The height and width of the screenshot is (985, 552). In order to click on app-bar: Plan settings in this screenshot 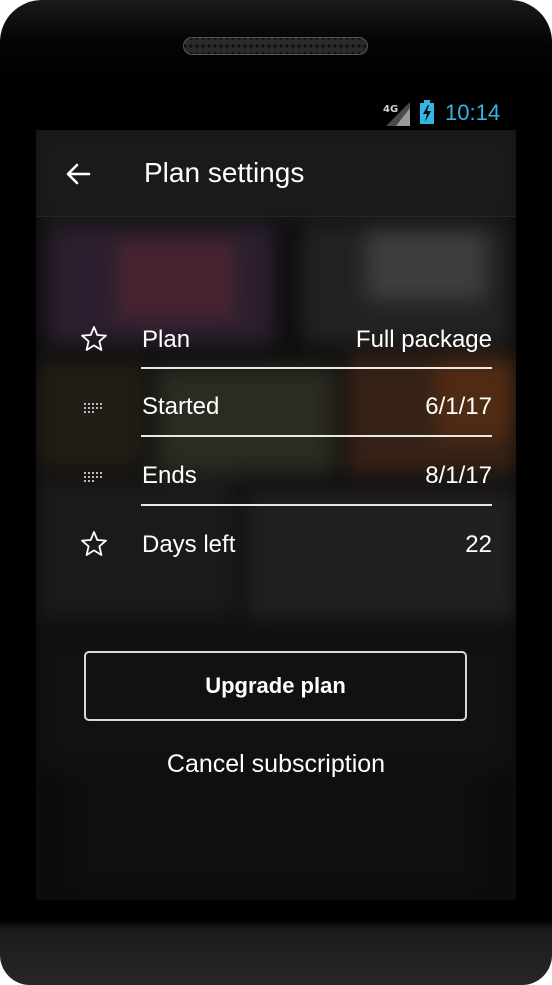, I will do `click(276, 173)`.